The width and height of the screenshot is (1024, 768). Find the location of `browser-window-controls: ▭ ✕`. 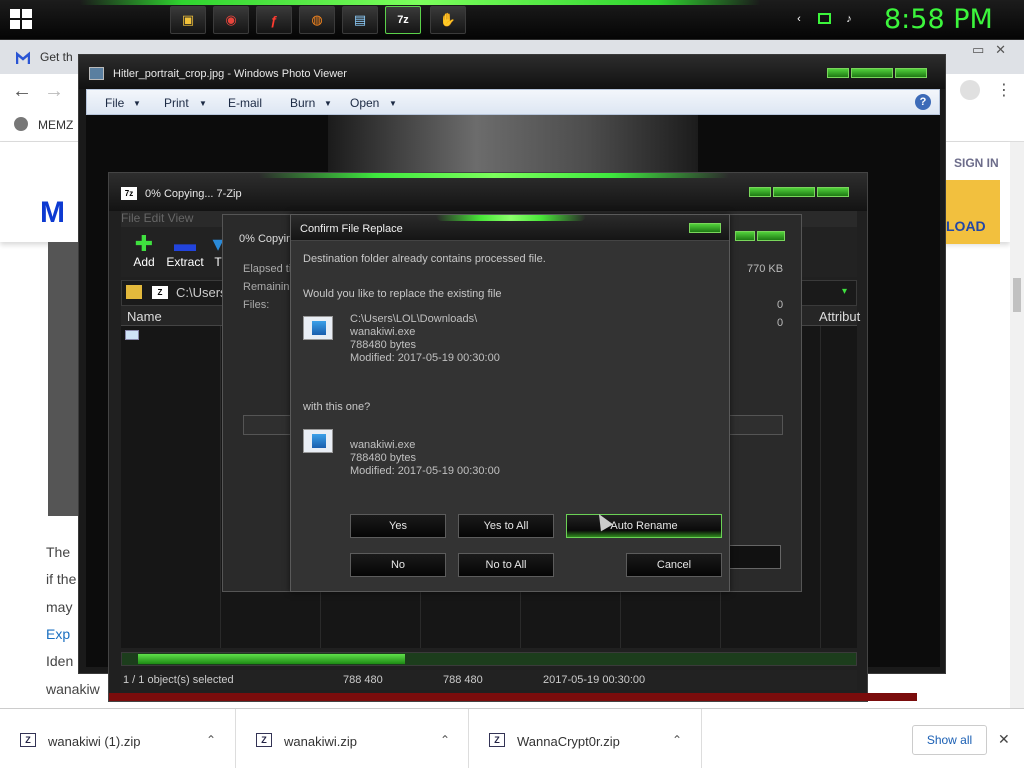

browser-window-controls: ▭ ✕ is located at coordinates (989, 50).